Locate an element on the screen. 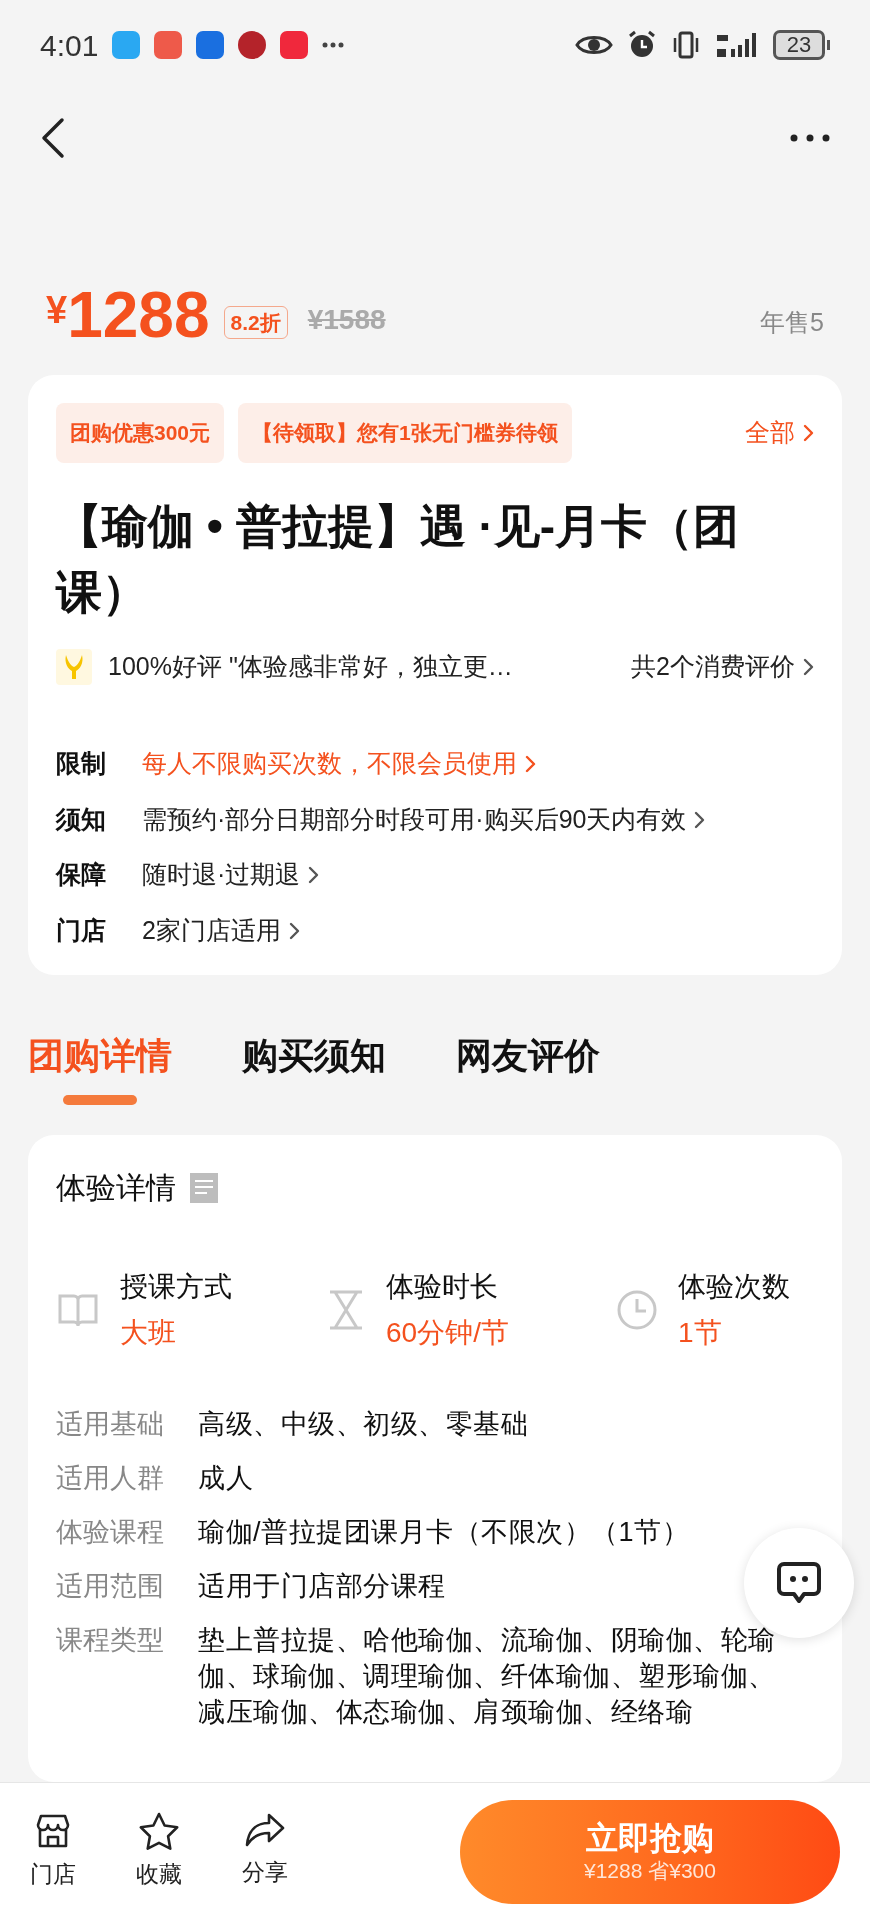 This screenshot has height=1920, width=870. product-title: 【瑜伽 • 普拉提】遇 ·见-月卡（团课） is located at coordinates (398, 559).